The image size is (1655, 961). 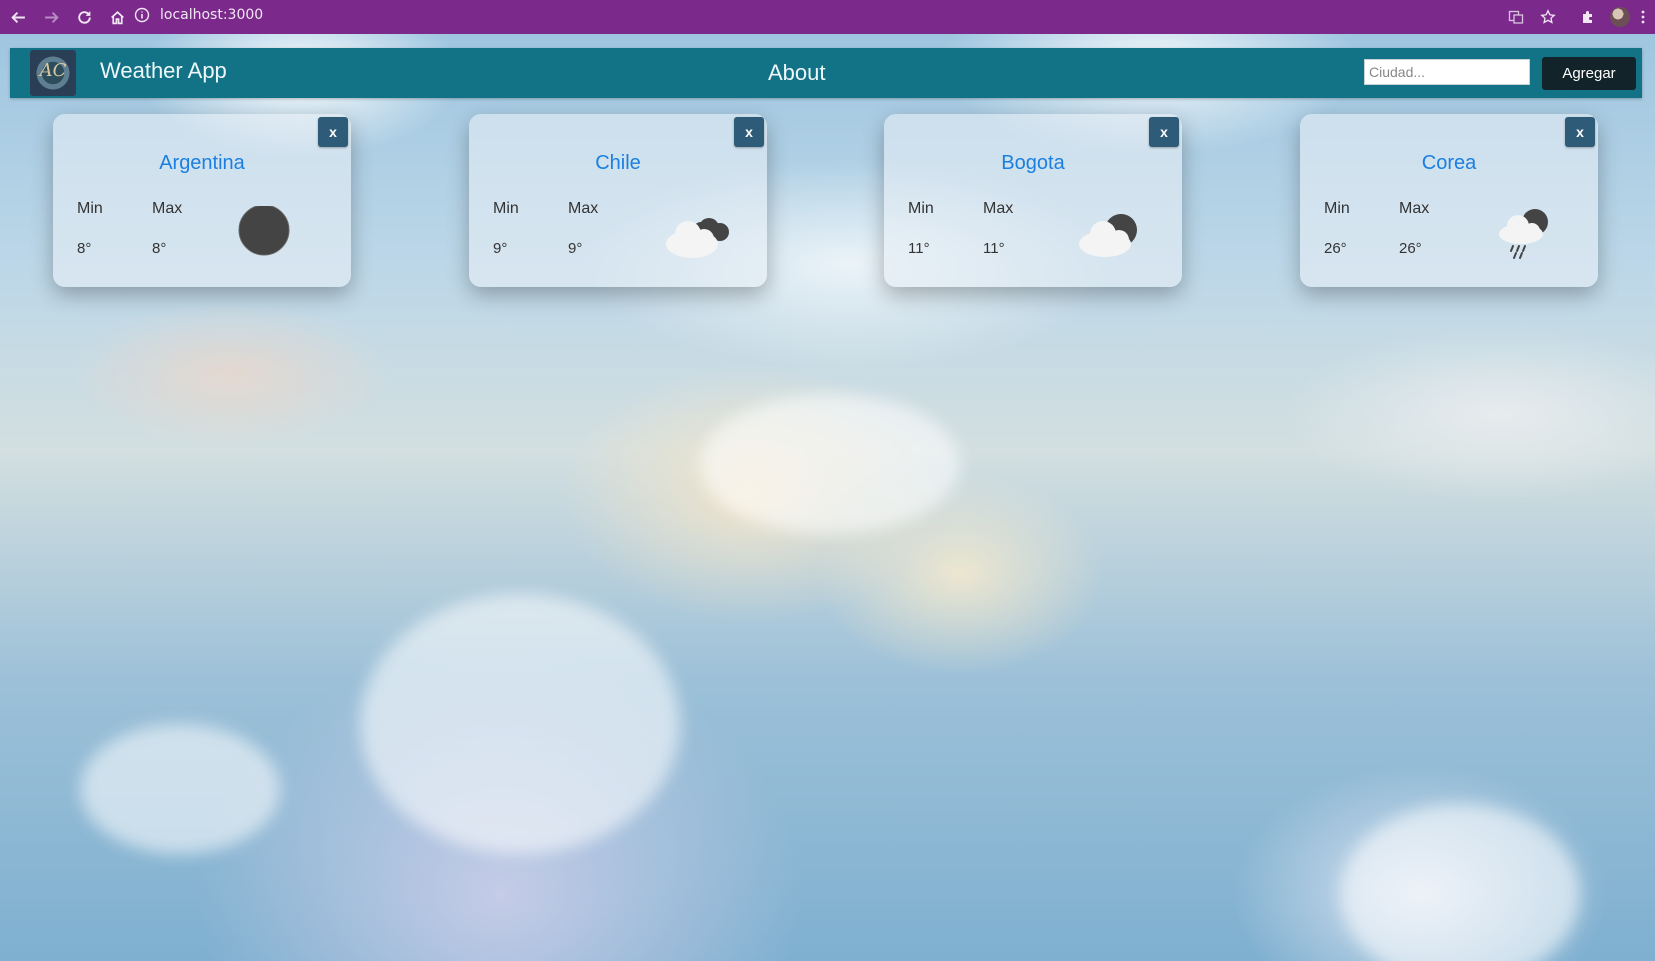 I want to click on forward-icon, so click(x=51, y=17).